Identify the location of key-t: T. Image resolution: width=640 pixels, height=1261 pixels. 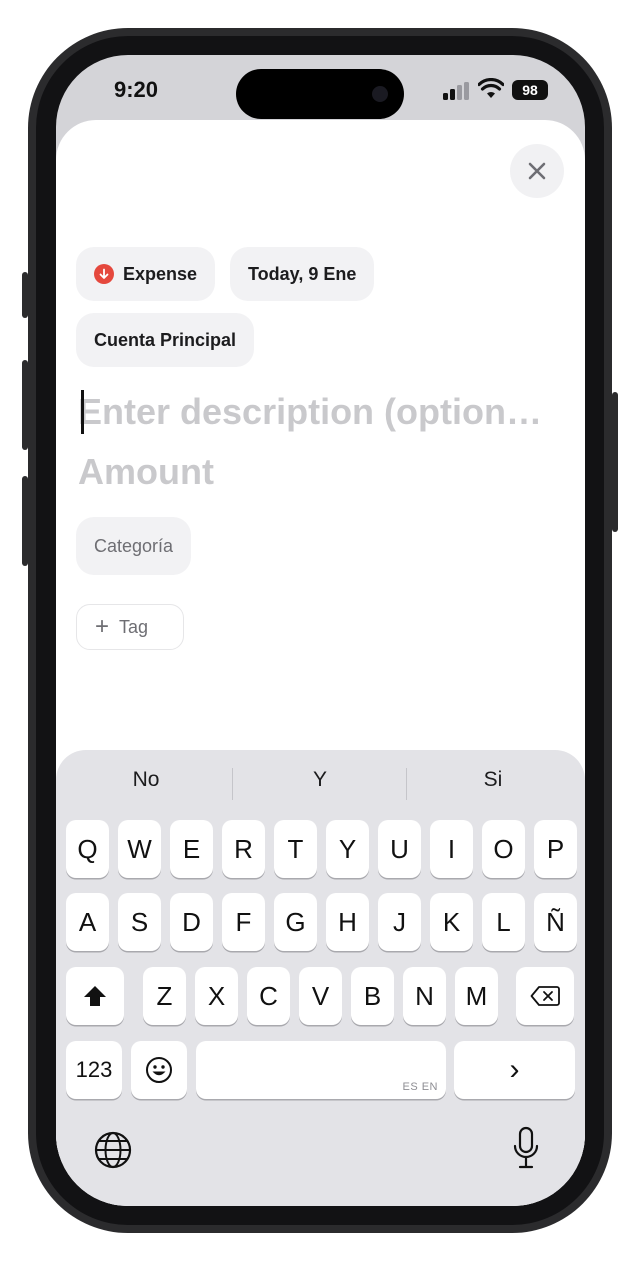
(295, 849).